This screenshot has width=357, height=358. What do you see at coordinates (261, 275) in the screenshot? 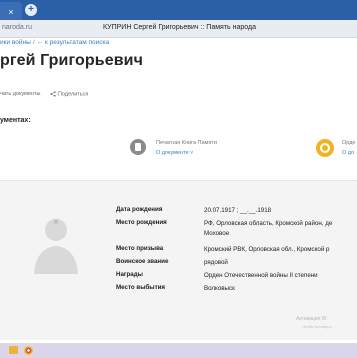
I see `detail-value: Орден Отечественной войны II степени` at bounding box center [261, 275].